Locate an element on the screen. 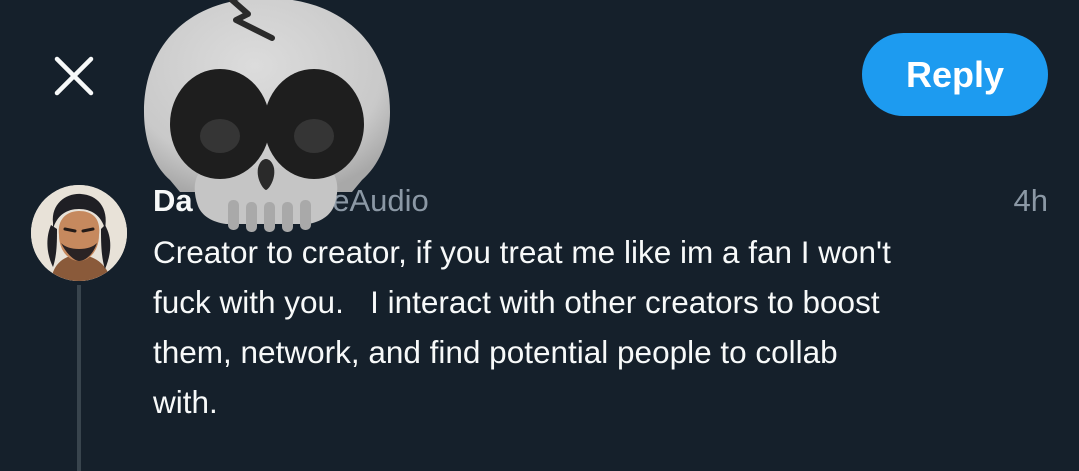 This screenshot has height=471, width=1079. thread-line is located at coordinates (79, 378).